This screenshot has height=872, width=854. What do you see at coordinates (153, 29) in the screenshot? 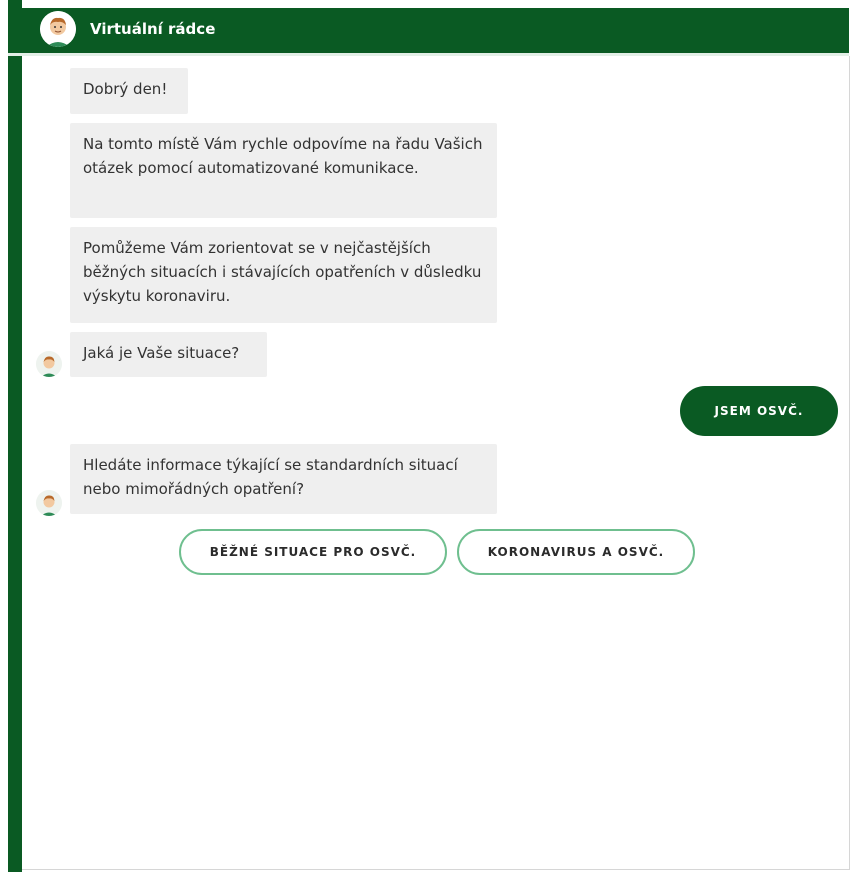
I see `header-title: Virtuální rádce` at bounding box center [153, 29].